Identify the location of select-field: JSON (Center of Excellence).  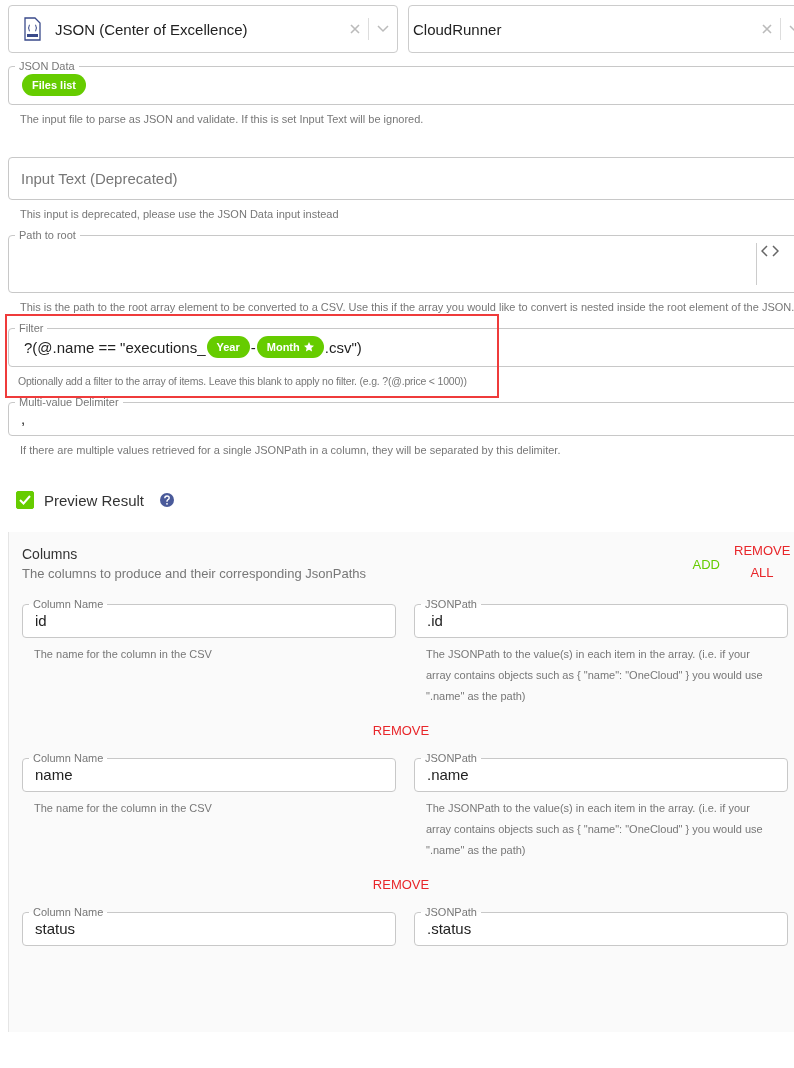
(203, 29).